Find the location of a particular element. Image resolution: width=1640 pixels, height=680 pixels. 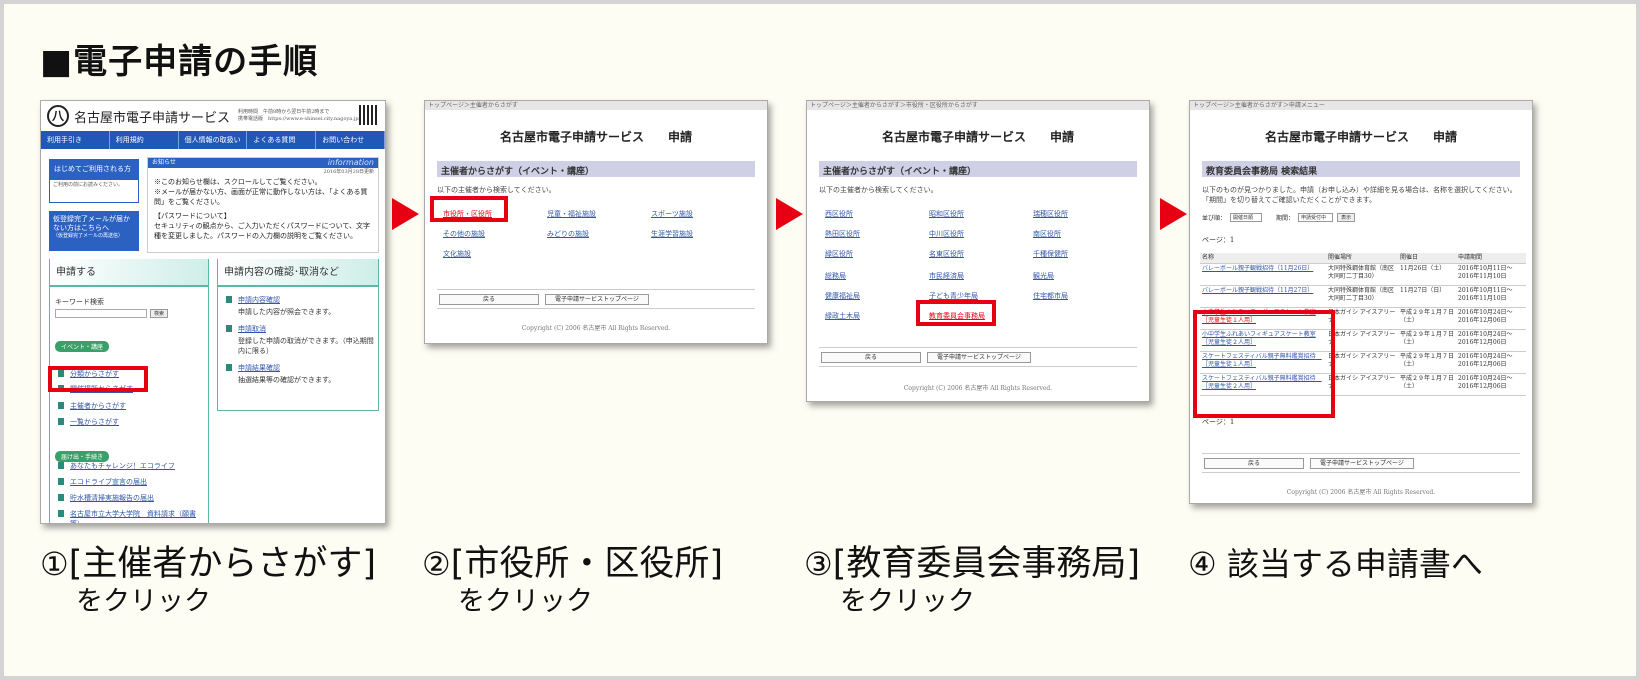

link-ryokusei: 緑政土木局 is located at coordinates (842, 316).